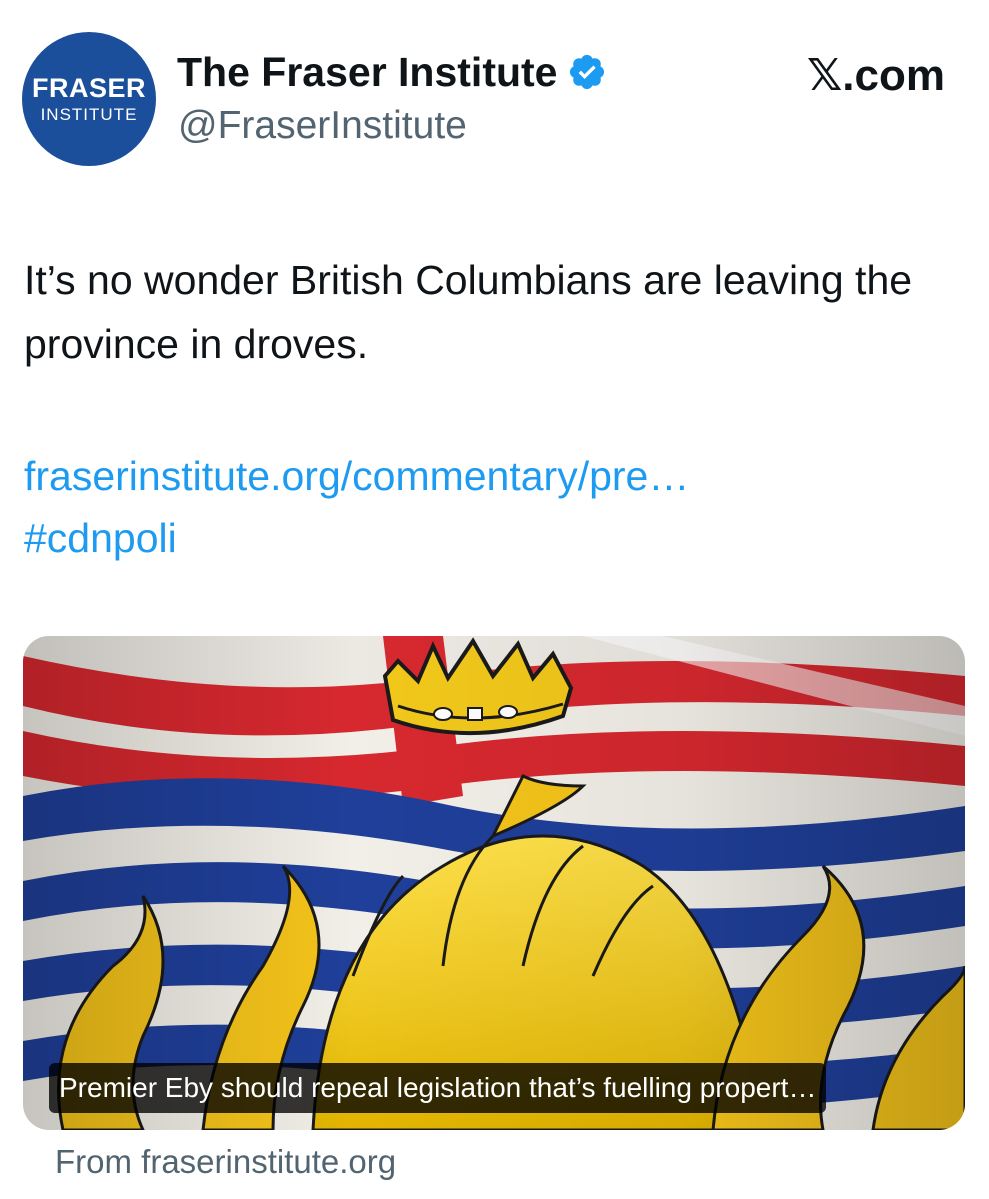 This screenshot has height=1199, width=989. What do you see at coordinates (484, 538) in the screenshot?
I see `hashtag-link: #cdnpoli` at bounding box center [484, 538].